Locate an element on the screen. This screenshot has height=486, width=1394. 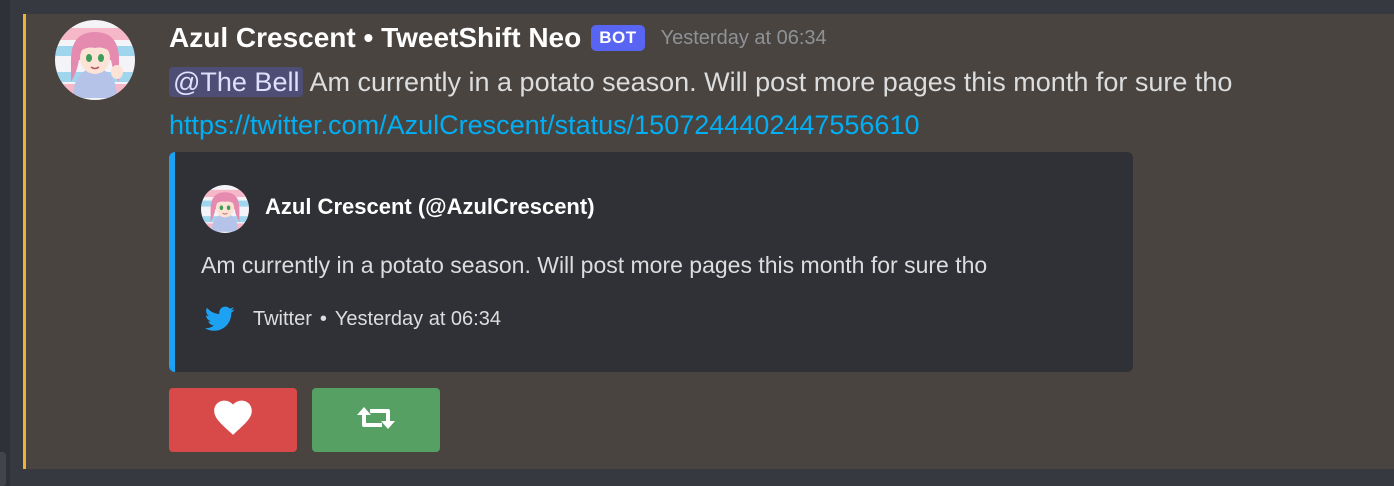
message-timestamp: Yesterday at 06:34 is located at coordinates (744, 38).